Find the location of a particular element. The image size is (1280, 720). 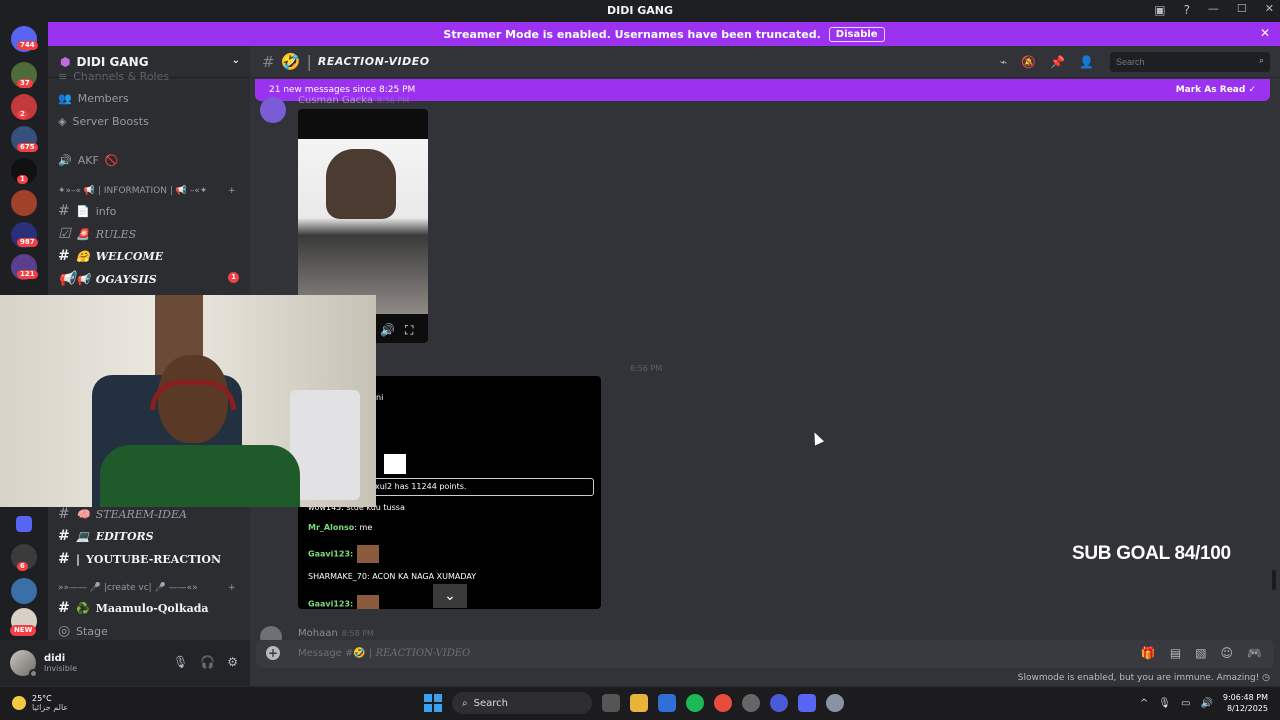

sidebar-item-rules: ☑ 🚨 RULES is located at coordinates (97, 234).